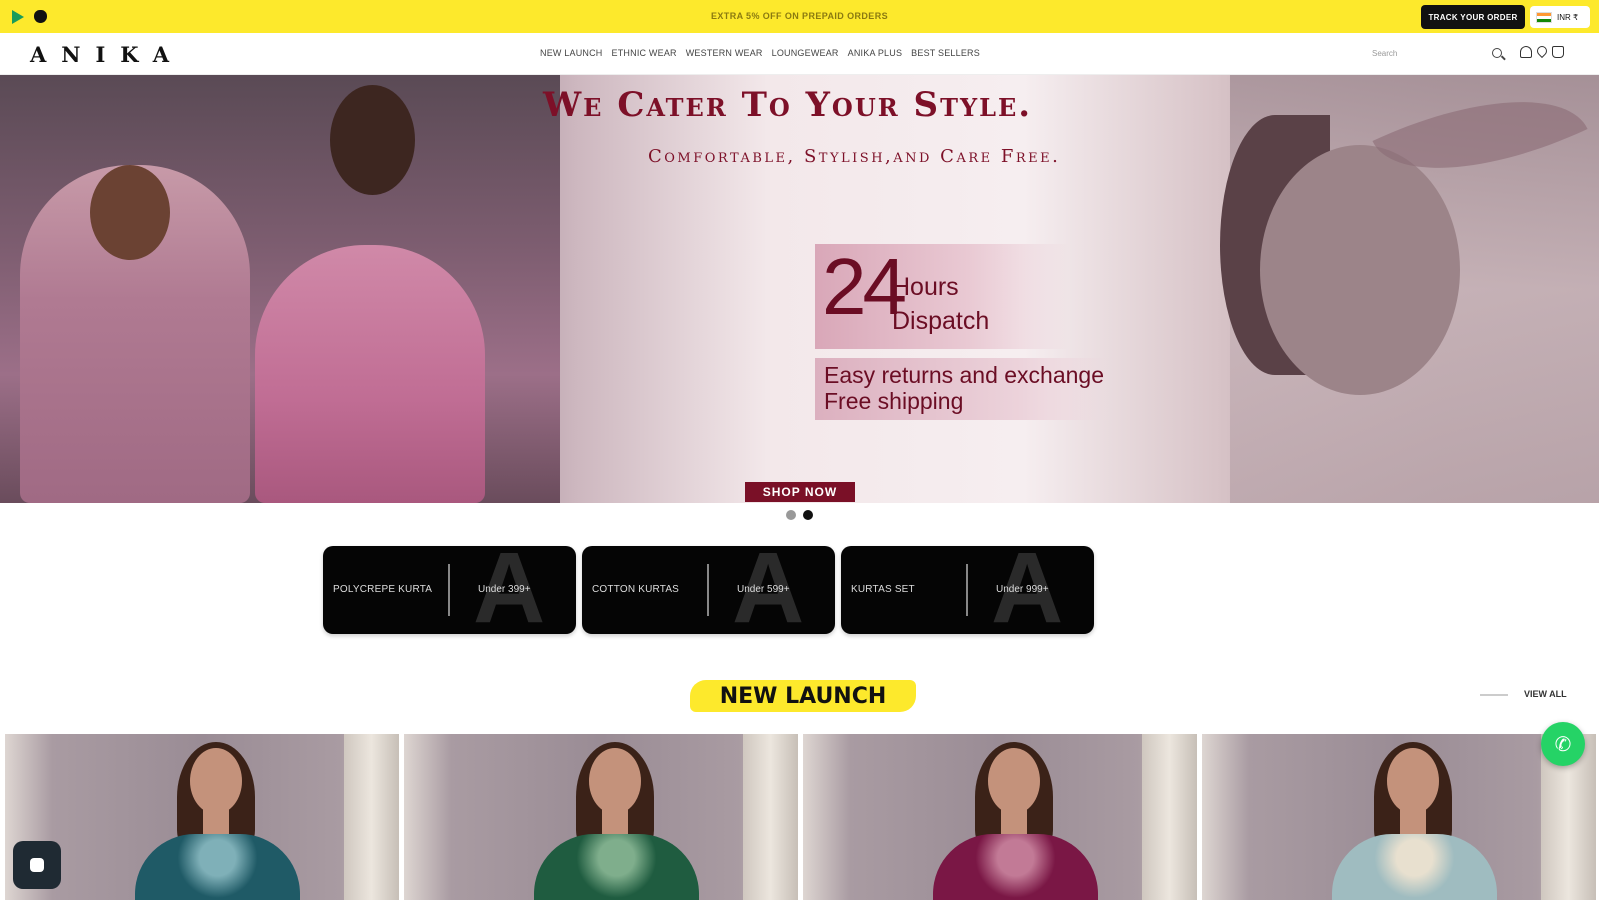 This screenshot has width=1599, height=900. What do you see at coordinates (941, 321) in the screenshot?
I see `dispatch-line-2: Dispatch` at bounding box center [941, 321].